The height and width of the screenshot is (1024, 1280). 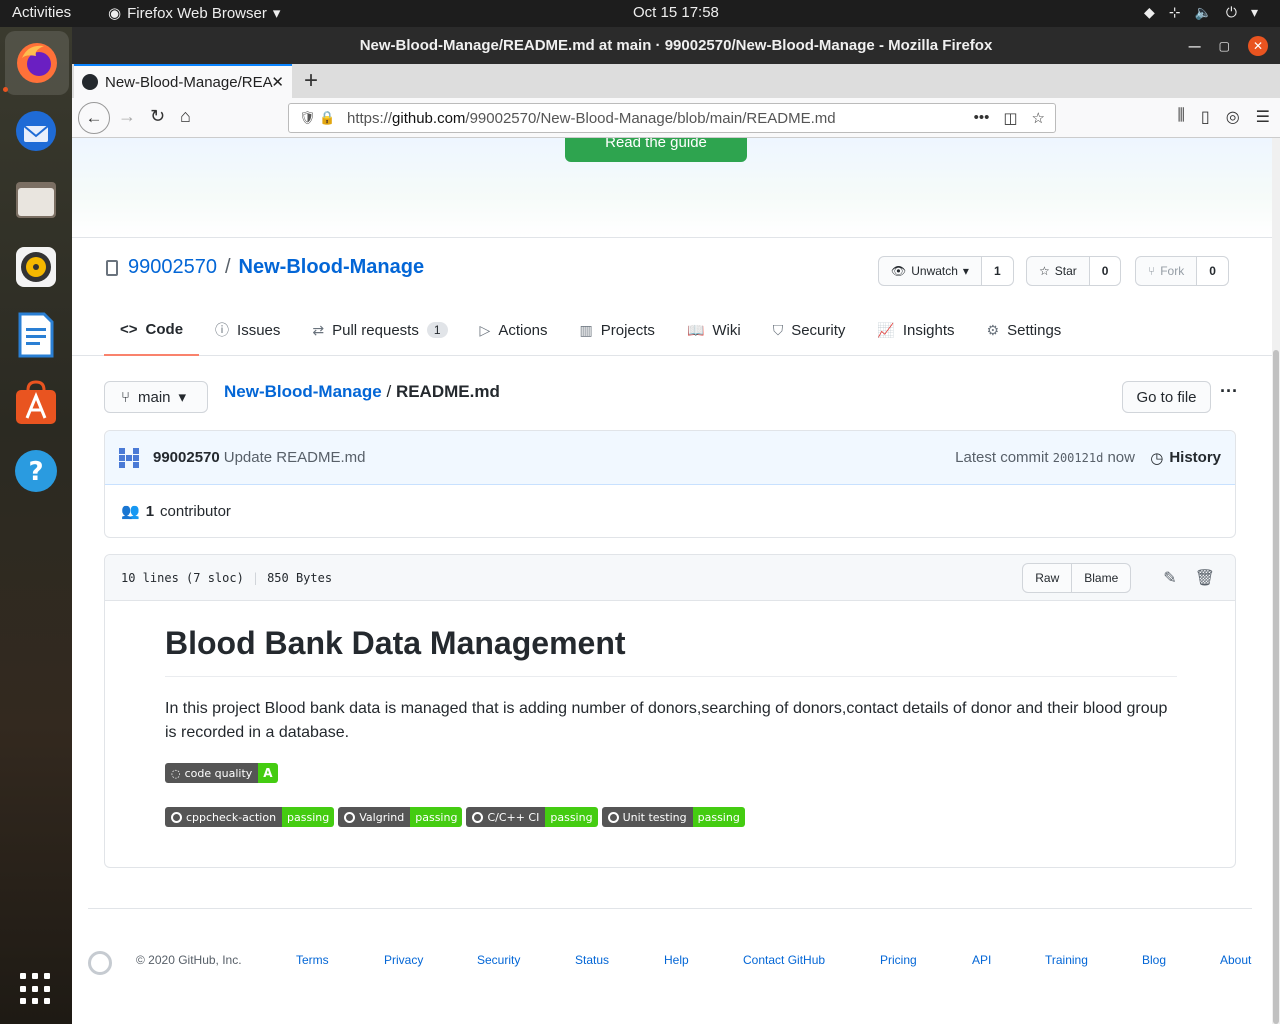 What do you see at coordinates (1105, 271) in the screenshot?
I see `star-count: 0` at bounding box center [1105, 271].